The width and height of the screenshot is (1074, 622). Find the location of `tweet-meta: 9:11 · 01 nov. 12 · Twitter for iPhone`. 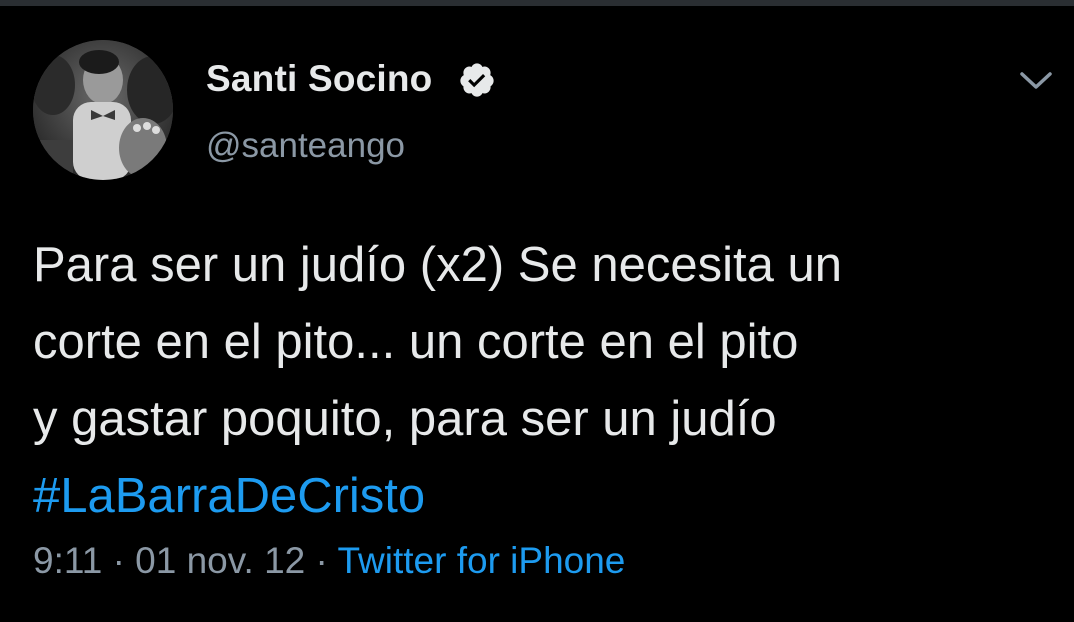

tweet-meta: 9:11 · 01 nov. 12 · Twitter for iPhone is located at coordinates (329, 561).